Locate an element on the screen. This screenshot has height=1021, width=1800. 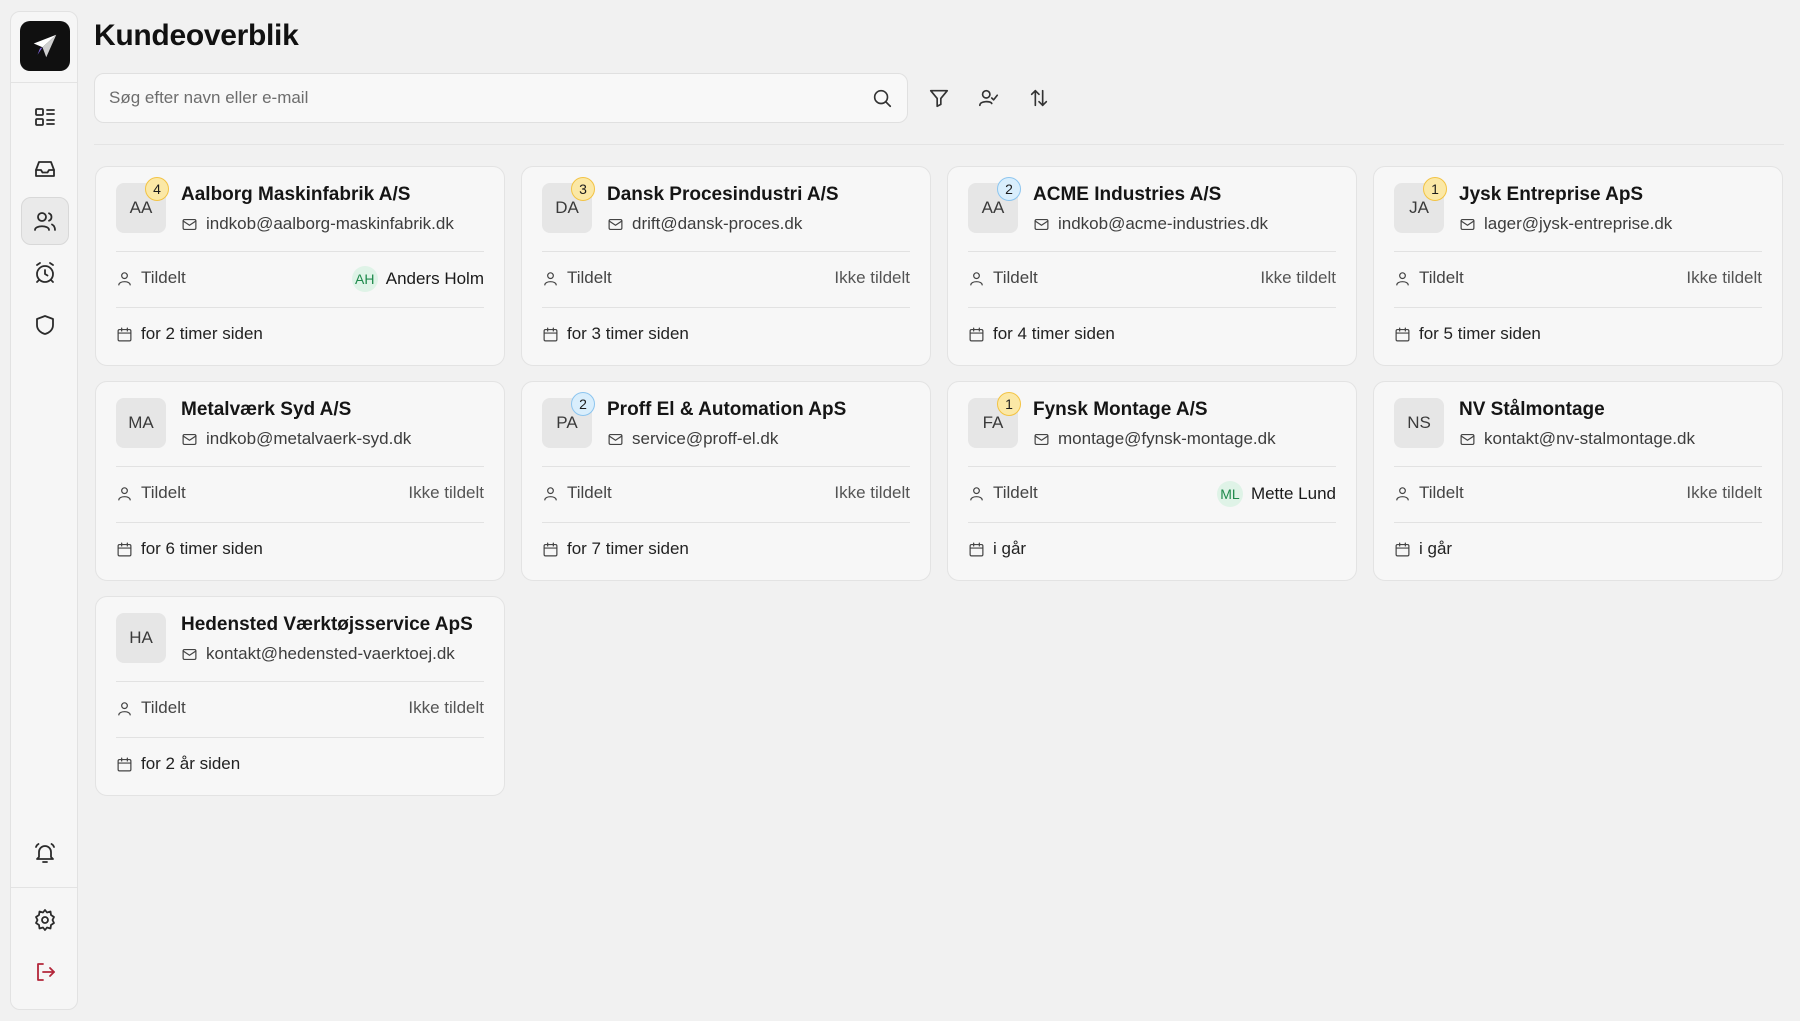
customer-email-text: service@proff-el.dk is located at coordinates (705, 438).